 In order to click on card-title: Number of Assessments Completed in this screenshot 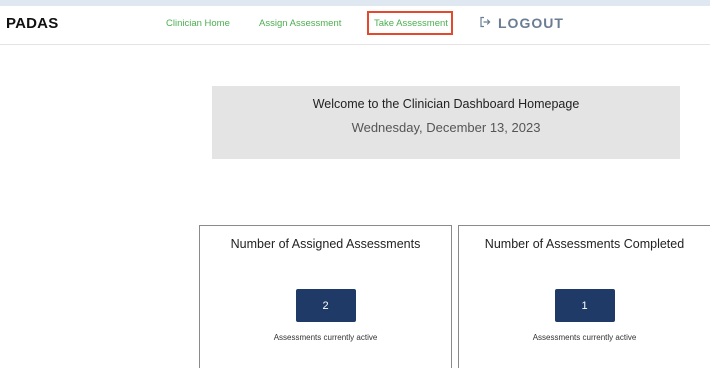, I will do `click(584, 244)`.